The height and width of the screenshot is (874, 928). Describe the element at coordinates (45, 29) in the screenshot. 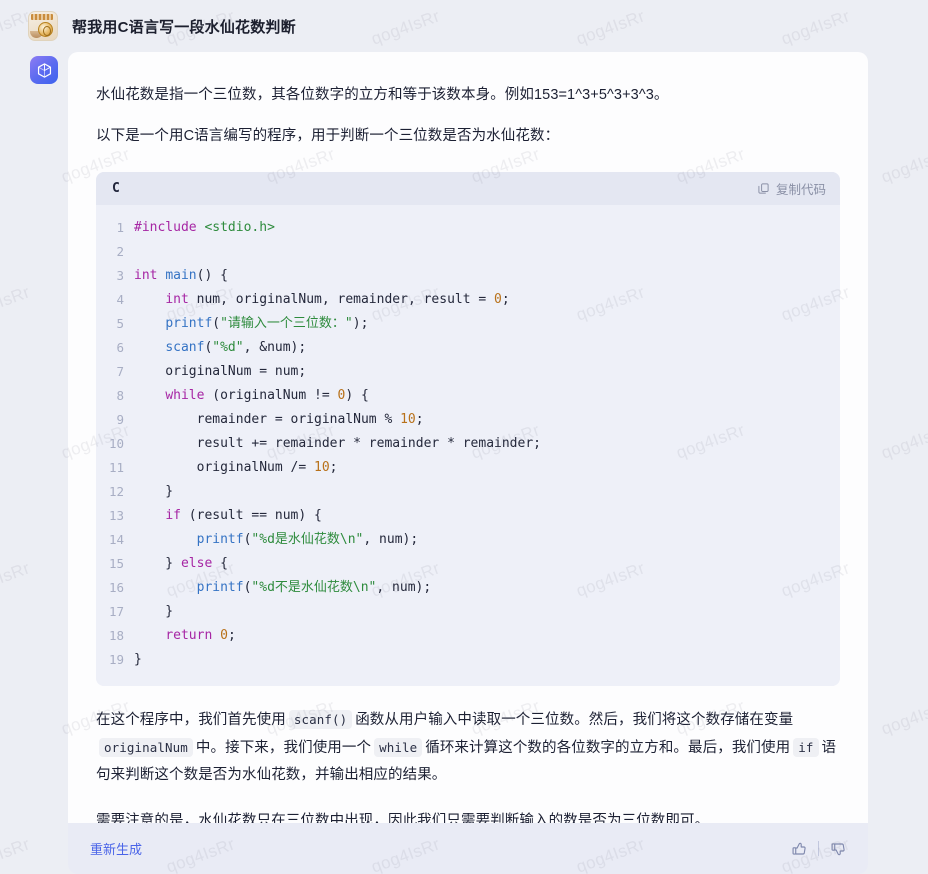

I see `avatar-decor-coin` at that location.